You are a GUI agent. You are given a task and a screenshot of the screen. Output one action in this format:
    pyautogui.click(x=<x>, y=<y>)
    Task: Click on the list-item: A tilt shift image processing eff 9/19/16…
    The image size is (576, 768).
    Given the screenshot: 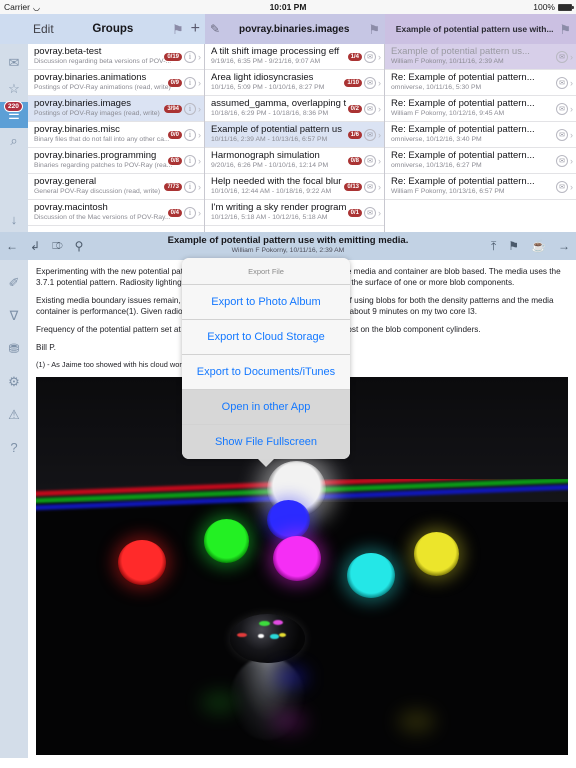 What is the action you would take?
    pyautogui.click(x=294, y=57)
    